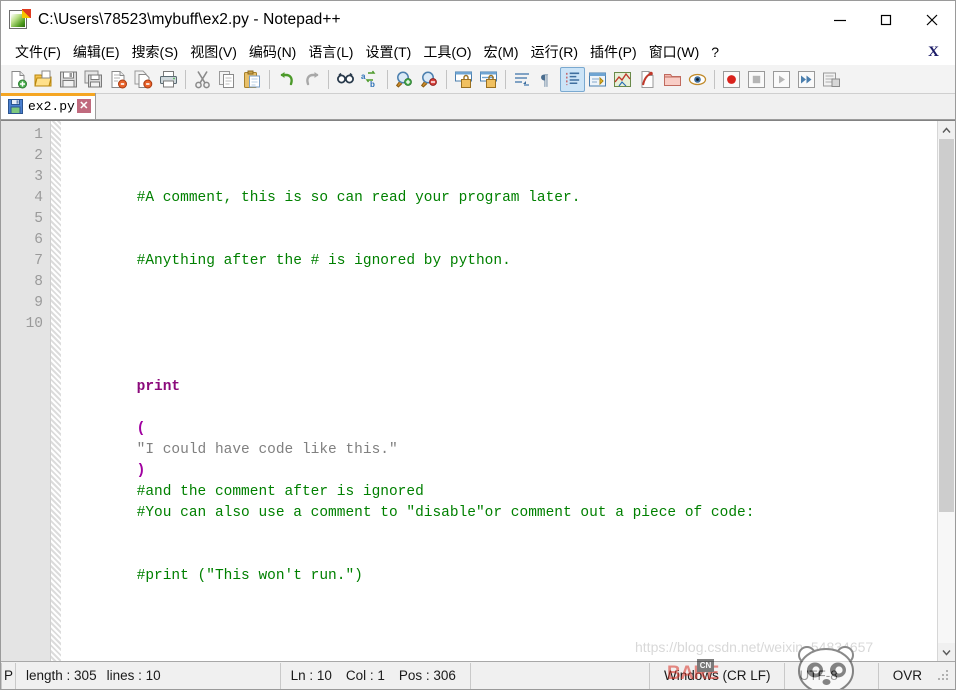  What do you see at coordinates (118, 79) in the screenshot?
I see `close-file-icon` at bounding box center [118, 79].